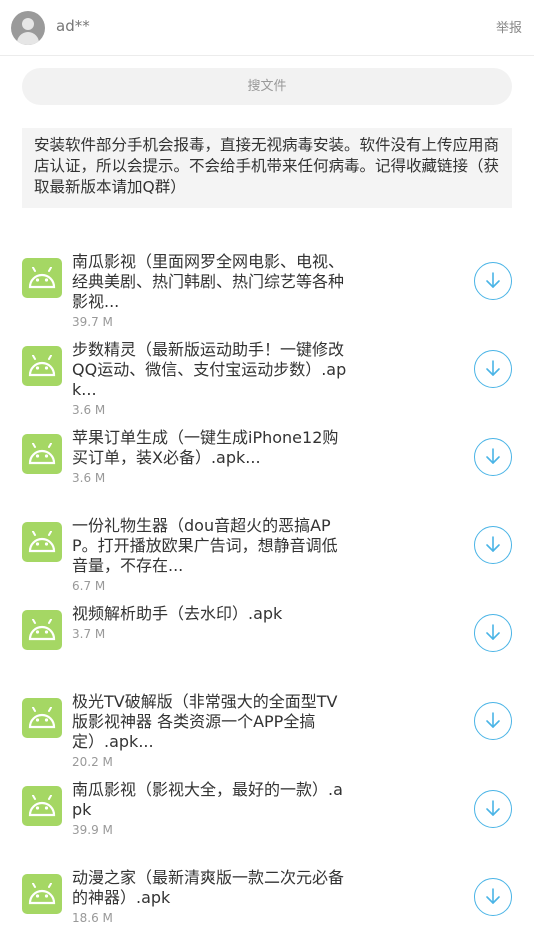  What do you see at coordinates (89, 586) in the screenshot?
I see `file-size: 6.7 M` at bounding box center [89, 586].